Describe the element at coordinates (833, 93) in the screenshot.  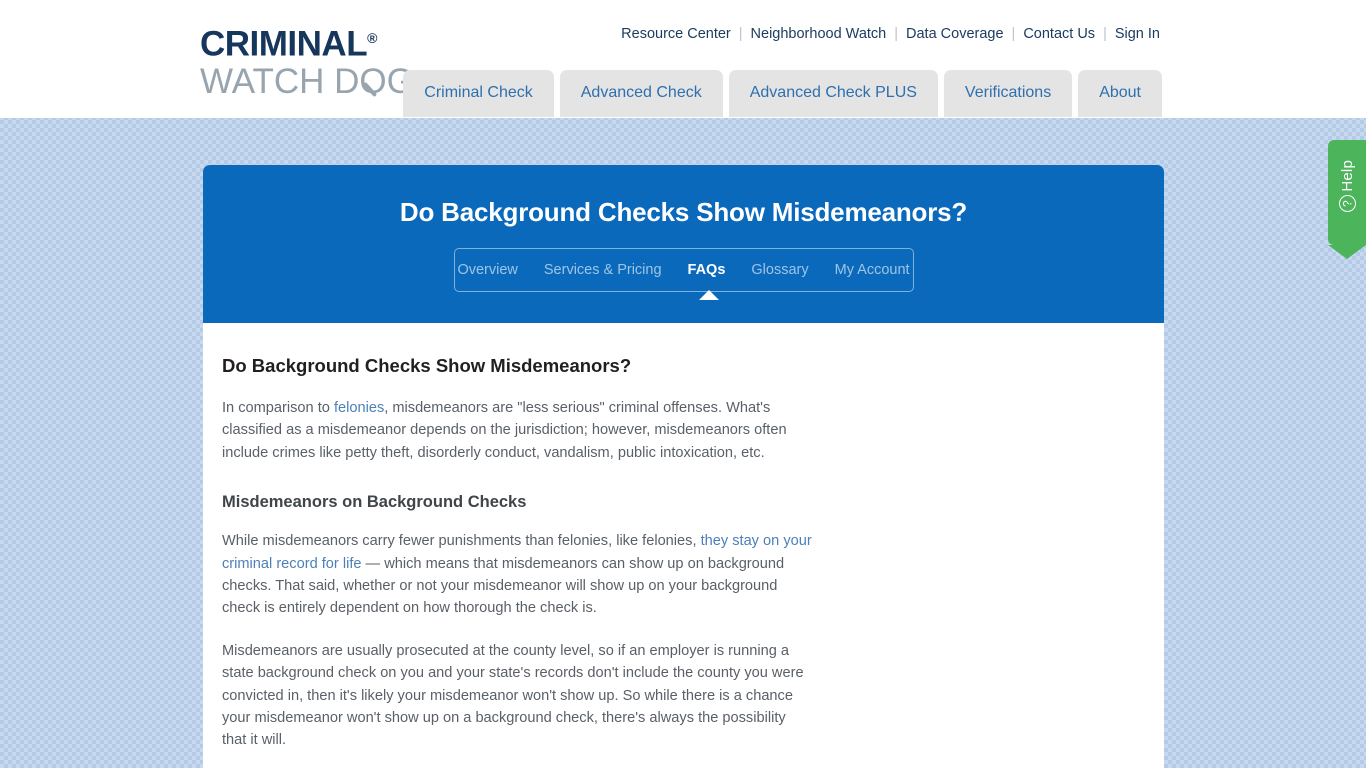
I see `nav-tab-advanced-check-plus: Advanced Check PLUS` at that location.